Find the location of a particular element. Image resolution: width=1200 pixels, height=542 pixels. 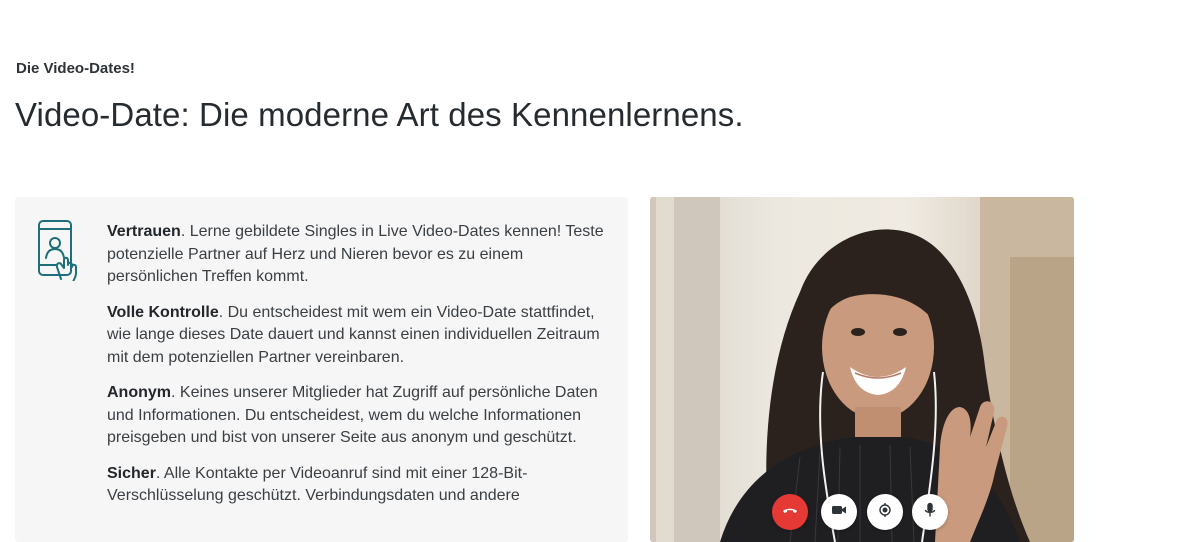

feature-title: Volle Kontrolle is located at coordinates (163, 312).